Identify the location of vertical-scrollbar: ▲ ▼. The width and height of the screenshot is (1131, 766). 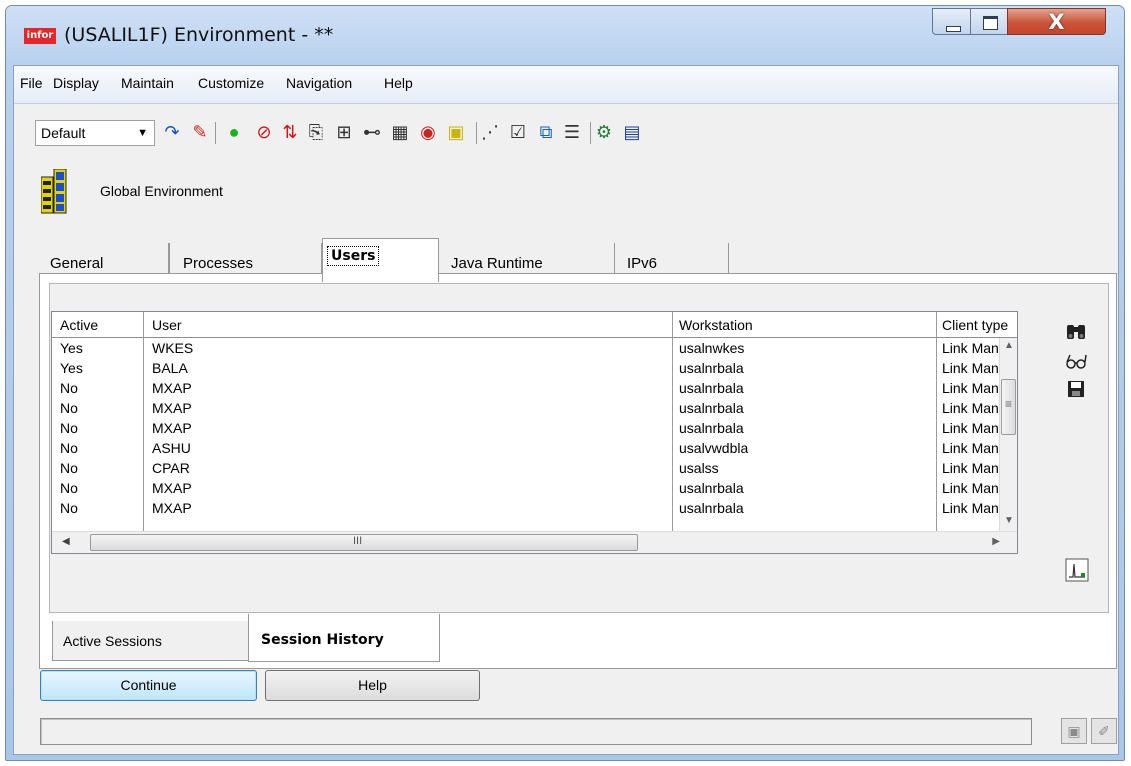
(1008, 435).